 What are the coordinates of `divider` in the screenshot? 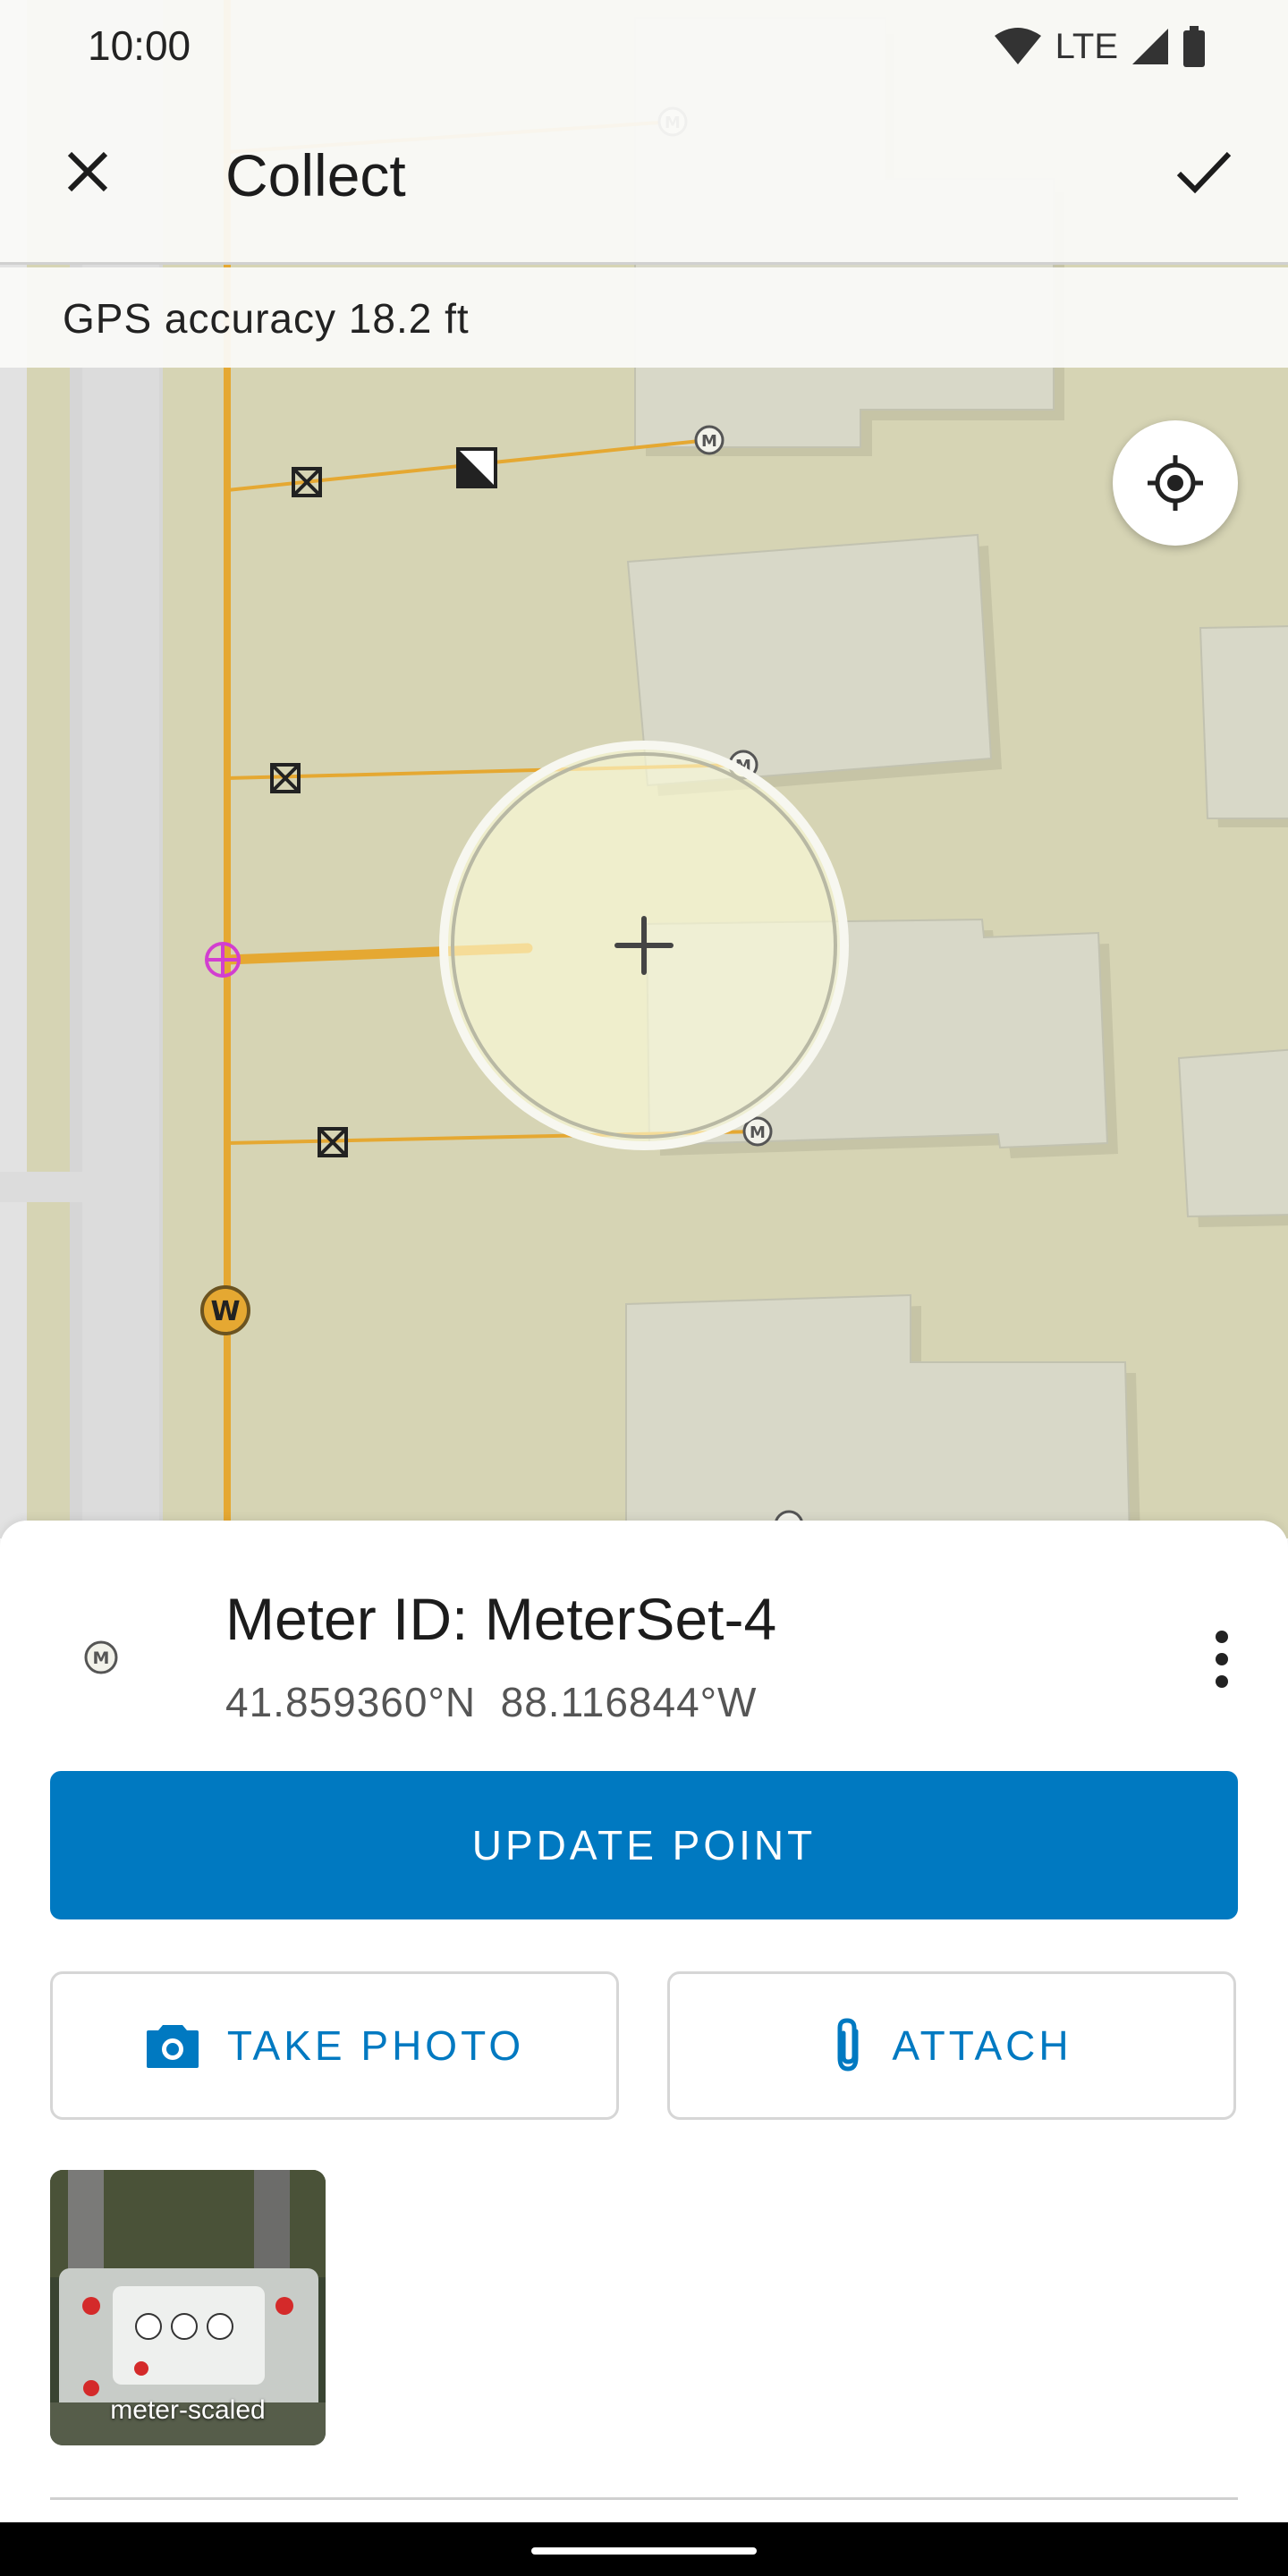 It's located at (644, 2498).